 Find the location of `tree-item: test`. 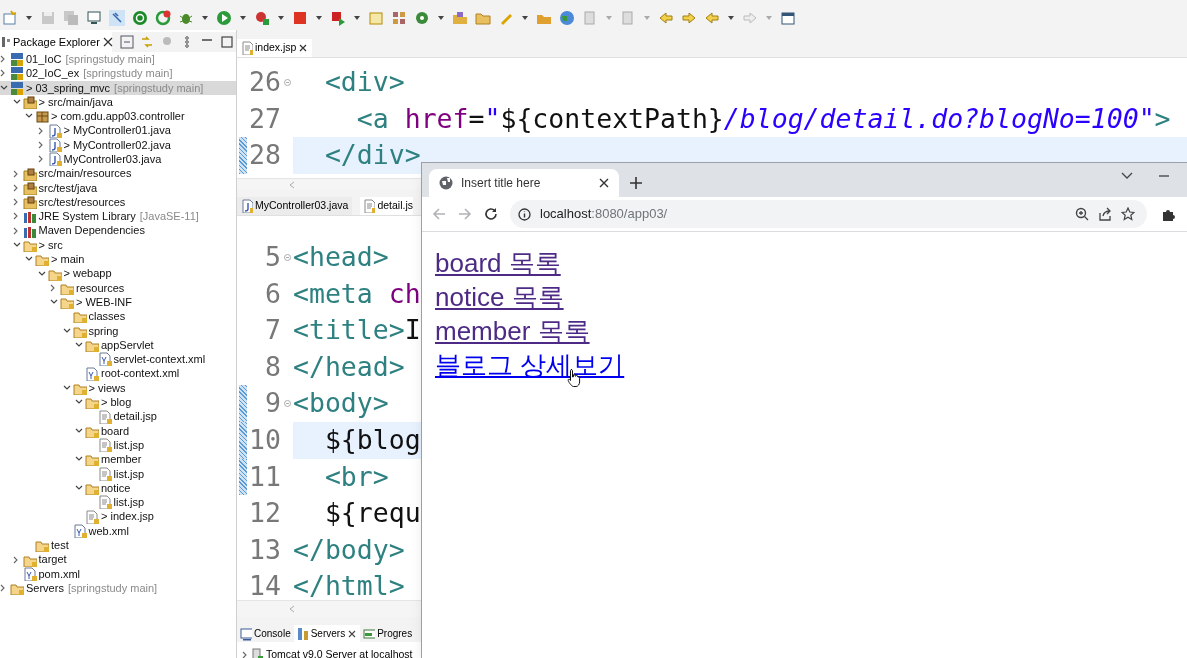

tree-item: test is located at coordinates (118, 545).